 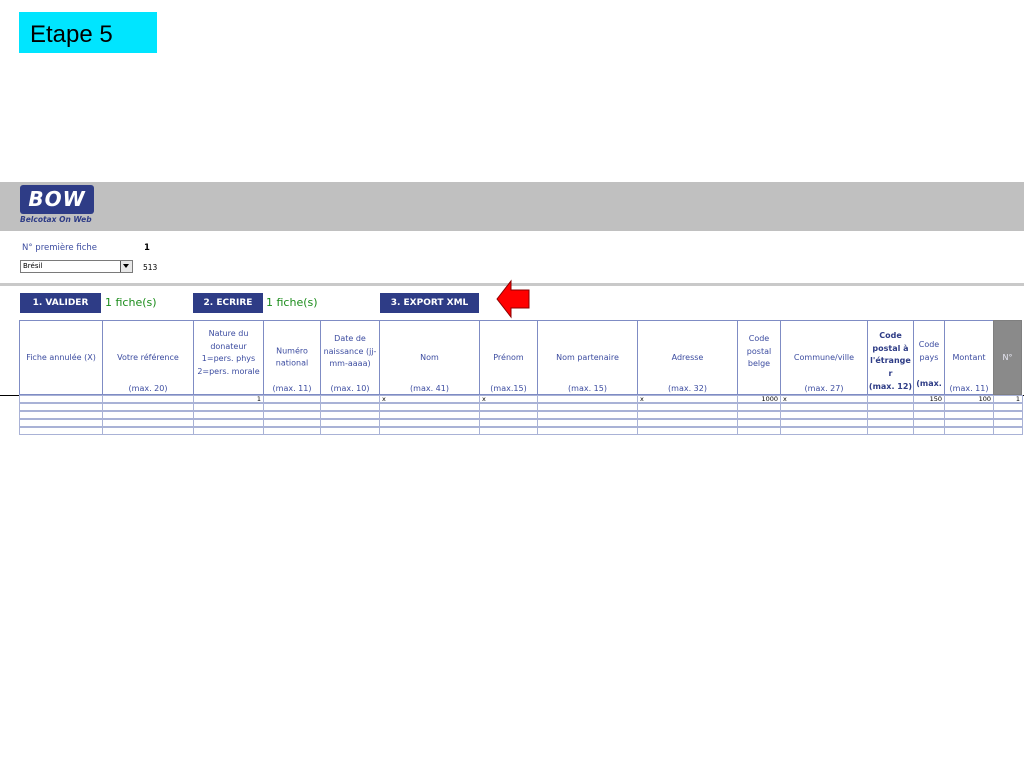 What do you see at coordinates (929, 399) in the screenshot?
I see `table-cell: 150` at bounding box center [929, 399].